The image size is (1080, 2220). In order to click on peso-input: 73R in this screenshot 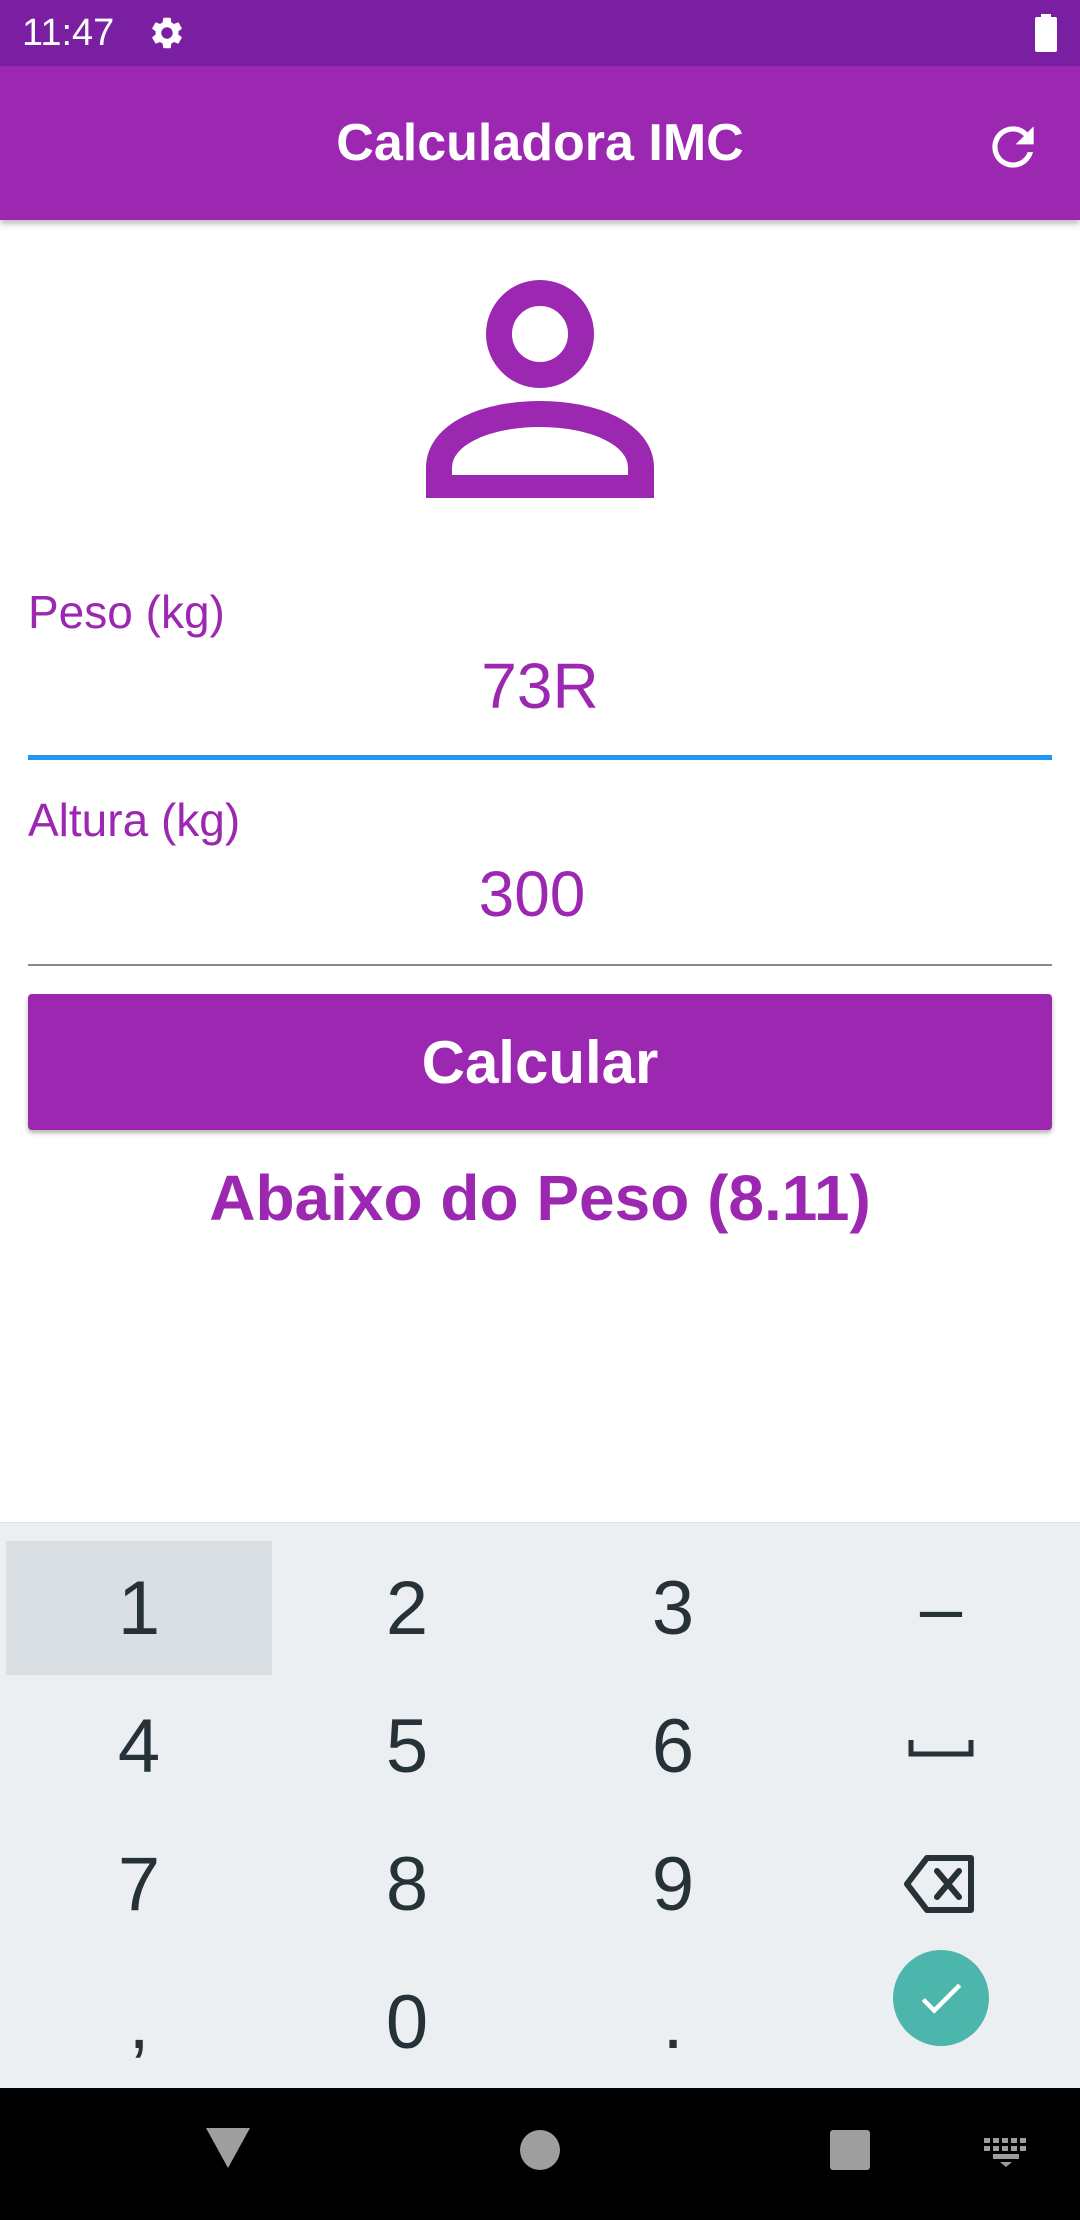, I will do `click(540, 686)`.